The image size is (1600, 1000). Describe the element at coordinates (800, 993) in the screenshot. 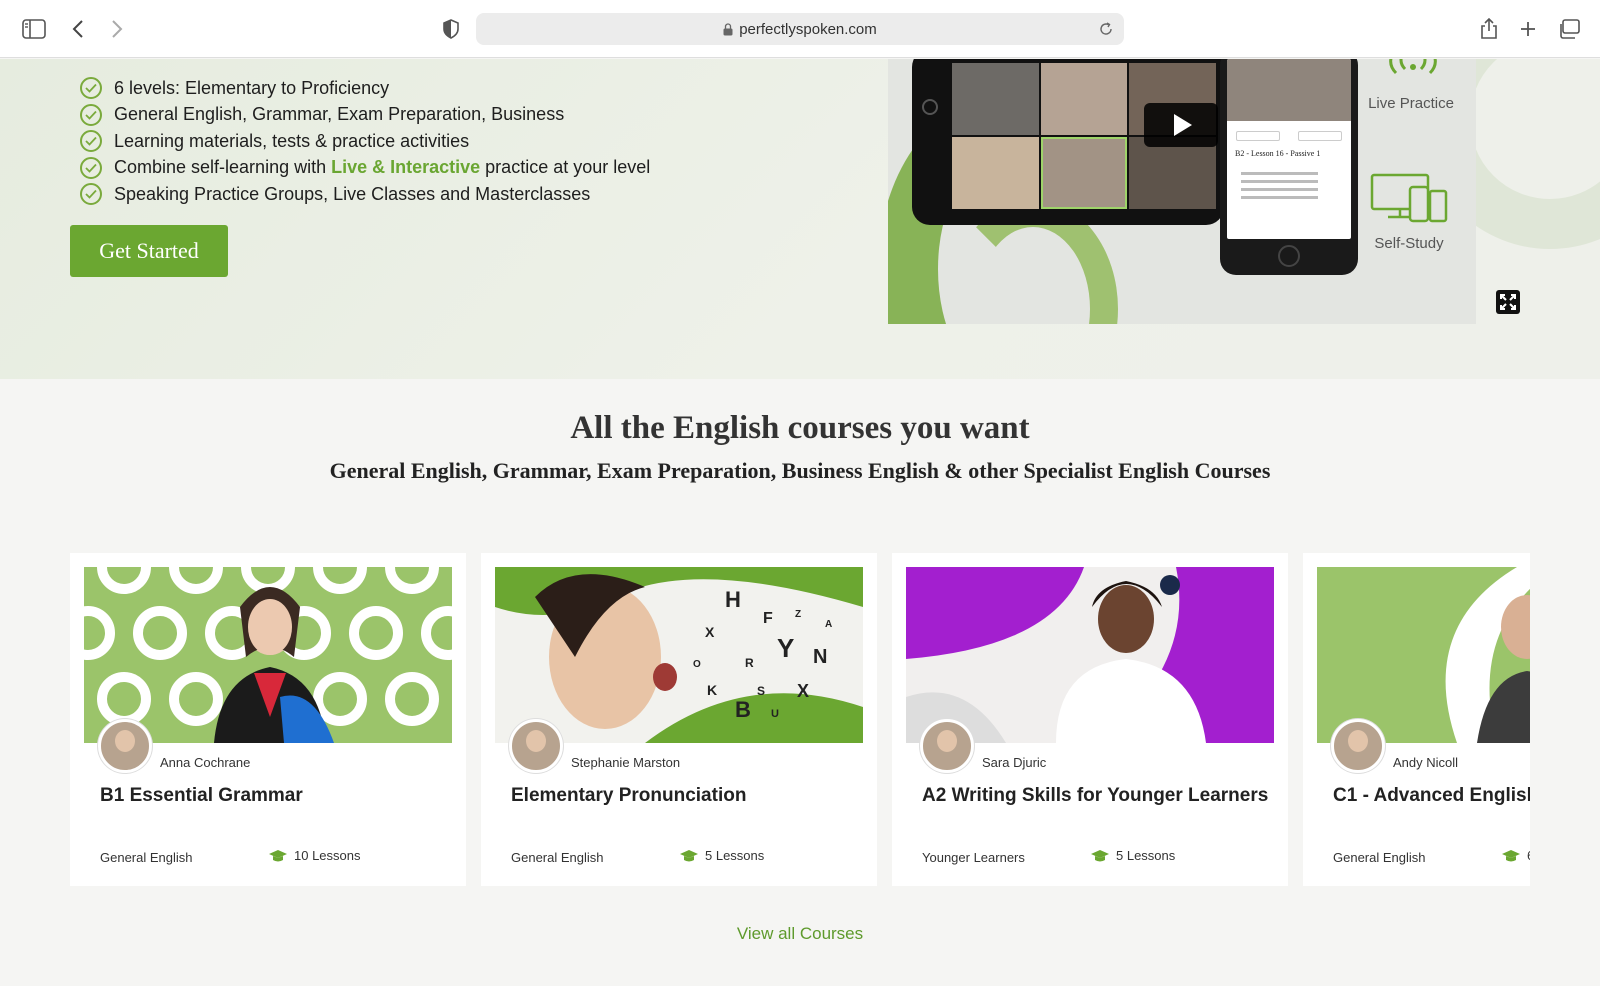

I see `footer-edge` at that location.